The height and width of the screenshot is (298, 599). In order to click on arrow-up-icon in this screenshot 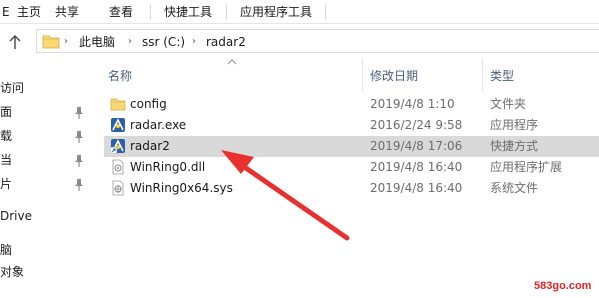, I will do `click(15, 42)`.